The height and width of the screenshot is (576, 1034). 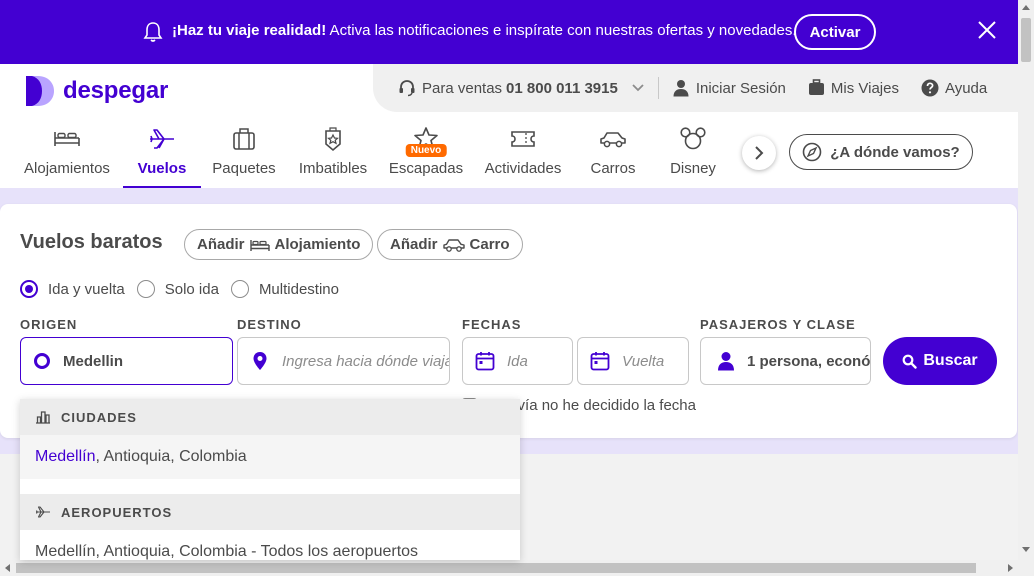 What do you see at coordinates (954, 88) in the screenshot?
I see `help-link: Ayuda` at bounding box center [954, 88].